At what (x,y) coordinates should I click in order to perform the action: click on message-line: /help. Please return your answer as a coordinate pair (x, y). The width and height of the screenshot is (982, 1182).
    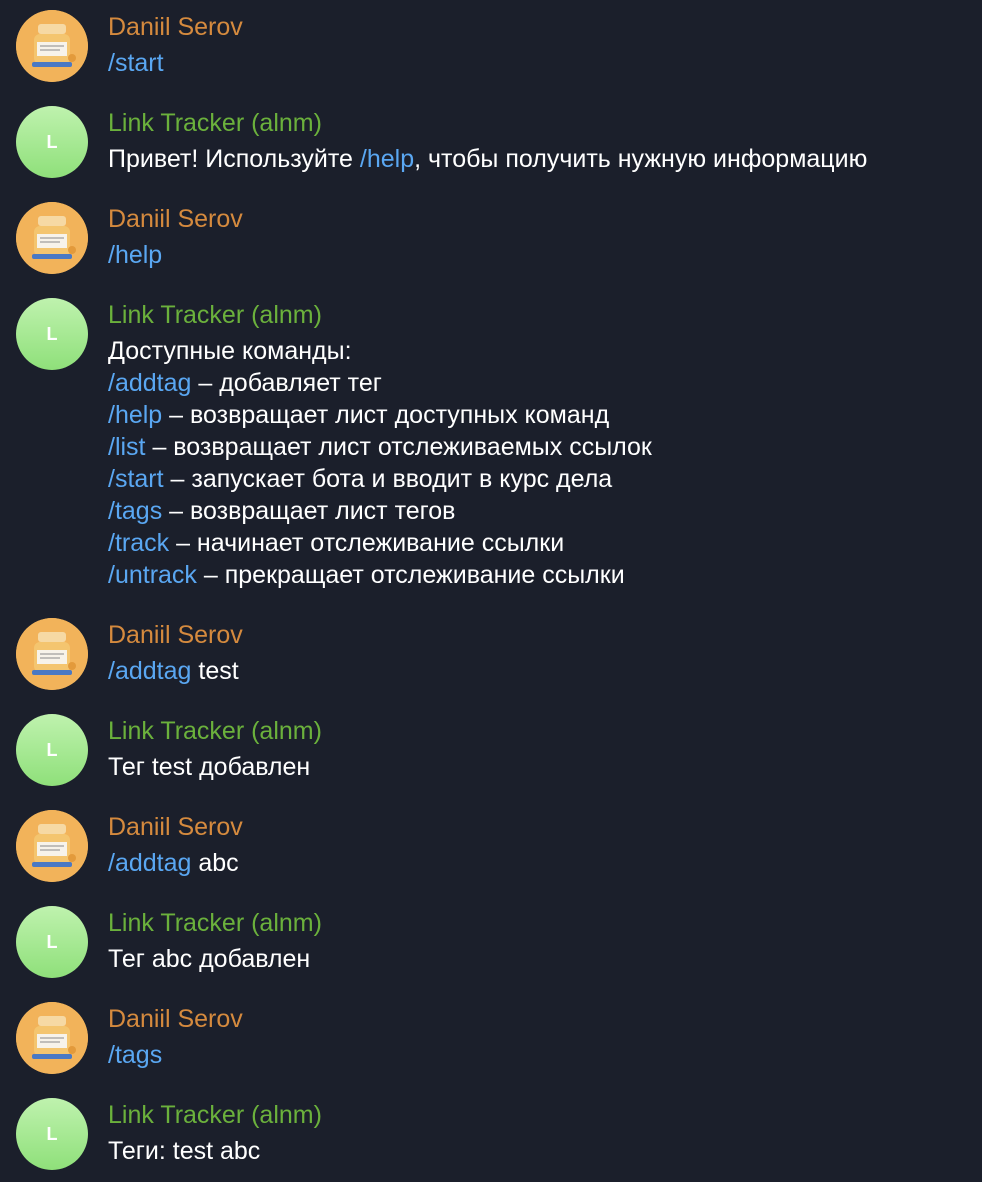
    Looking at the image, I should click on (540, 255).